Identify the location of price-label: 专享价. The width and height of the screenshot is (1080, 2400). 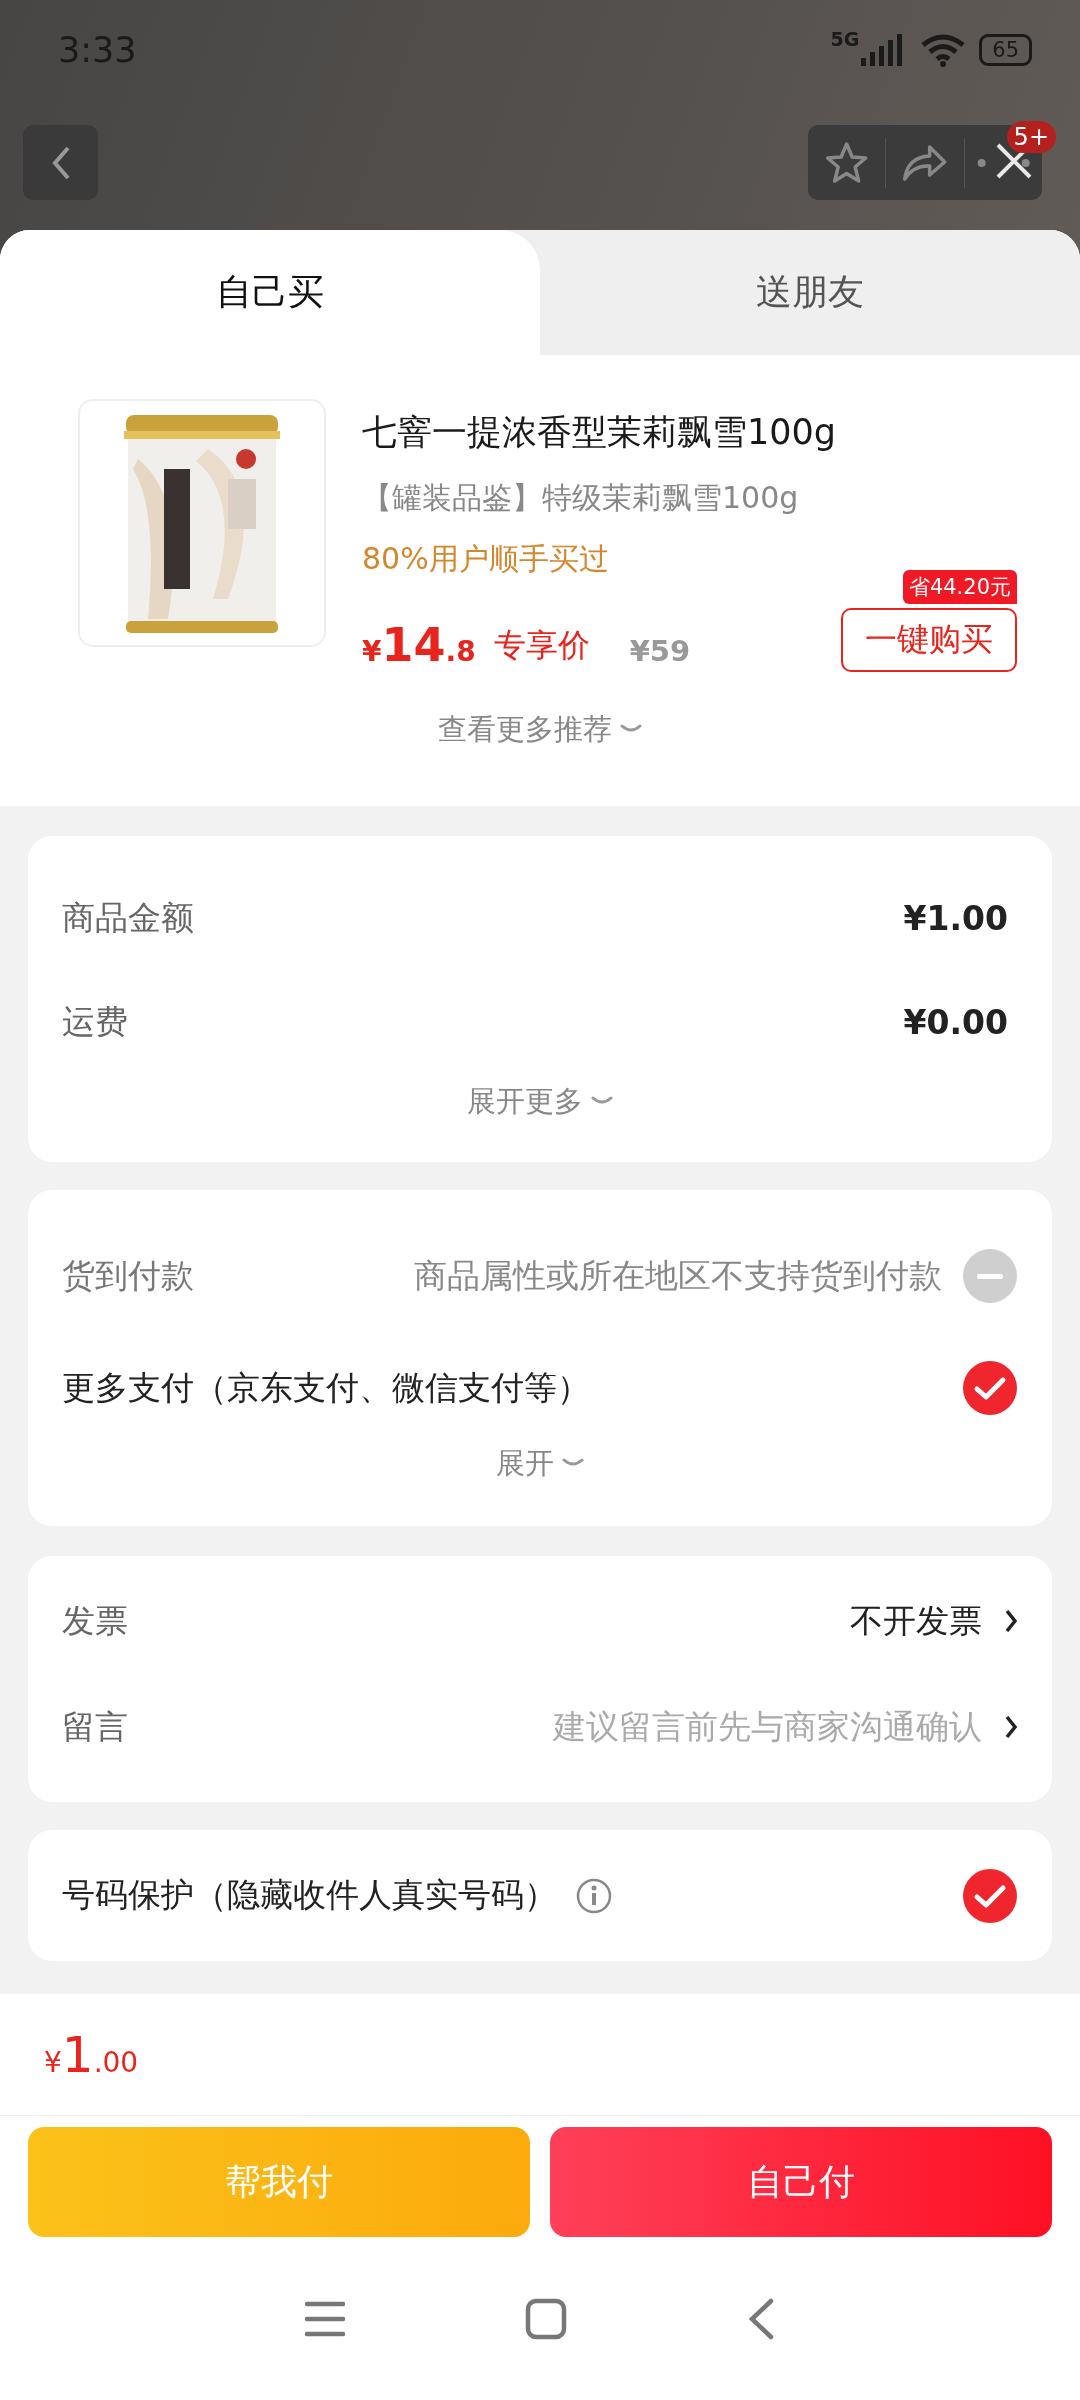
(541, 645).